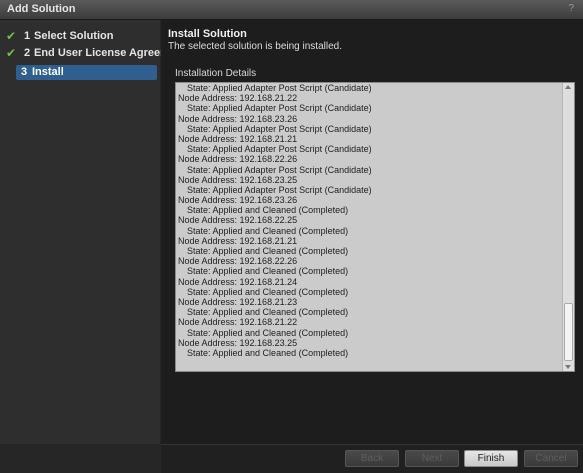 Image resolution: width=583 pixels, height=473 pixels. What do you see at coordinates (291, 10) in the screenshot?
I see `title-bar: Add Solution ?` at bounding box center [291, 10].